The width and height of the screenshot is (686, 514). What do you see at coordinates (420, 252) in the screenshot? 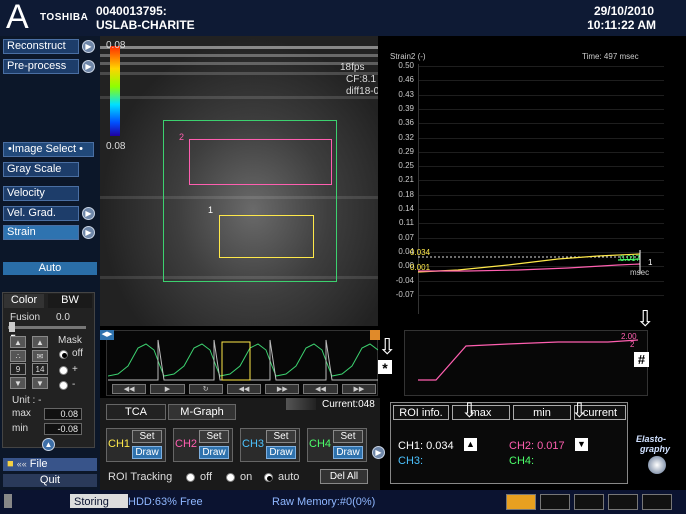
I see `annotation-0034: 0.034` at bounding box center [420, 252].